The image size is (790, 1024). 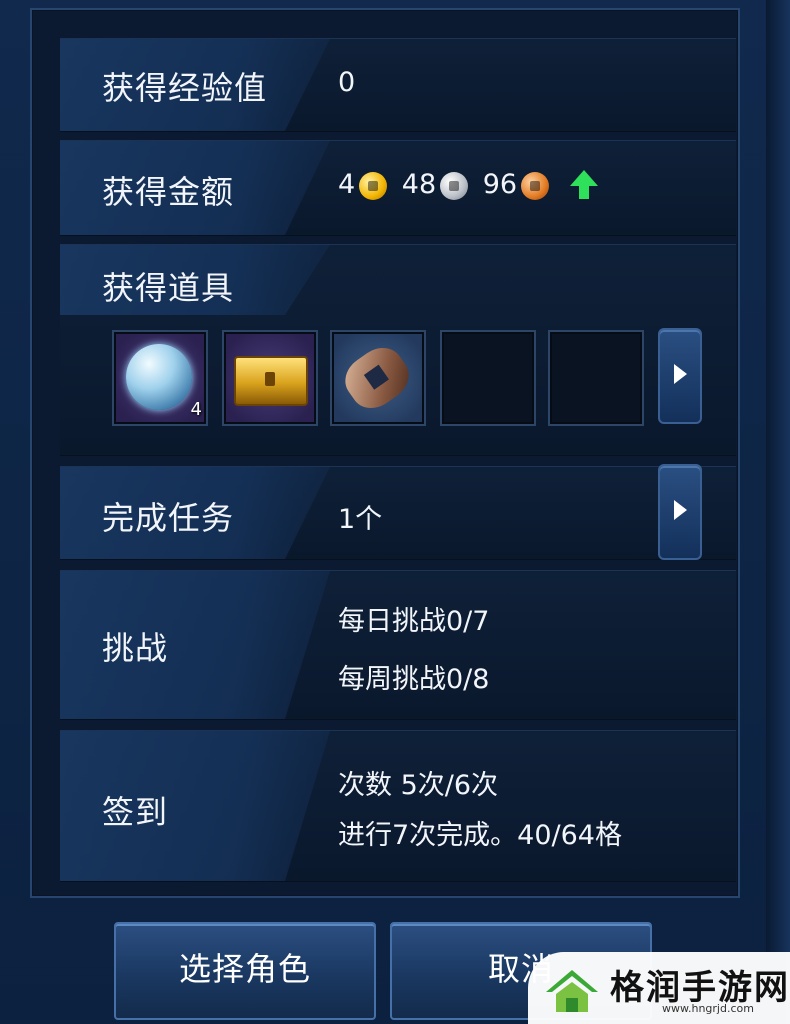 I want to click on golden-chest-icon, so click(x=271, y=381).